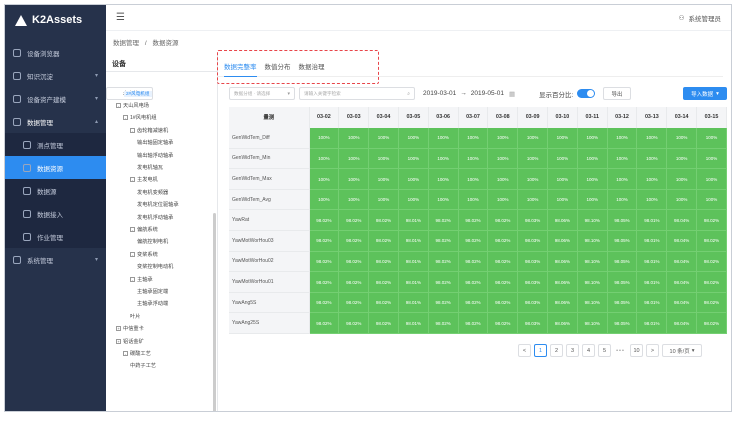  I want to click on sidebar-item-data-source: 数据源, so click(55, 190).